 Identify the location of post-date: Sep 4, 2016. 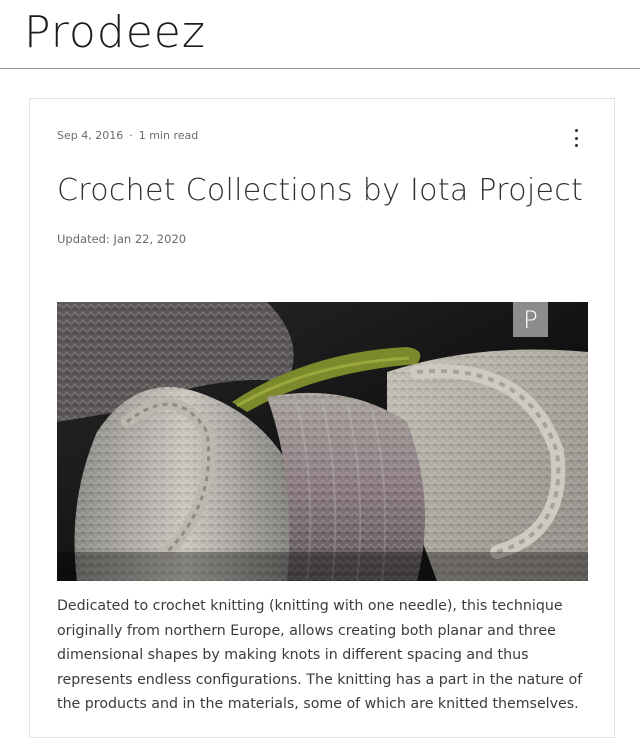
(90, 135).